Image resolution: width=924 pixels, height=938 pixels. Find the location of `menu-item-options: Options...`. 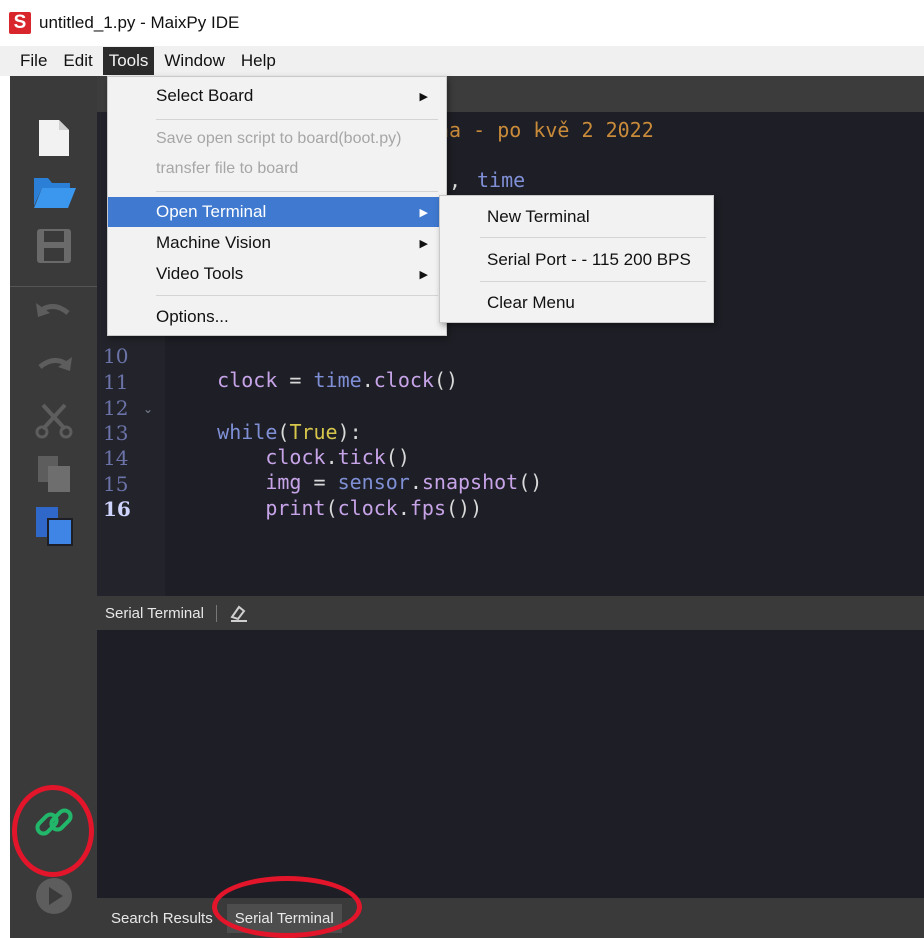

menu-item-options: Options... is located at coordinates (277, 317).